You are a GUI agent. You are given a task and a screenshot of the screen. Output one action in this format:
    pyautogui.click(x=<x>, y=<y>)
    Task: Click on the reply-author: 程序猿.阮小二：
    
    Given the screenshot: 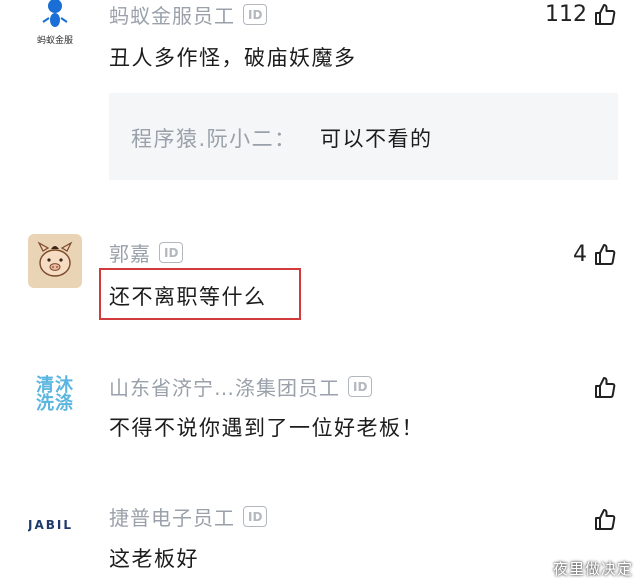 What is the action you would take?
    pyautogui.click(x=214, y=138)
    